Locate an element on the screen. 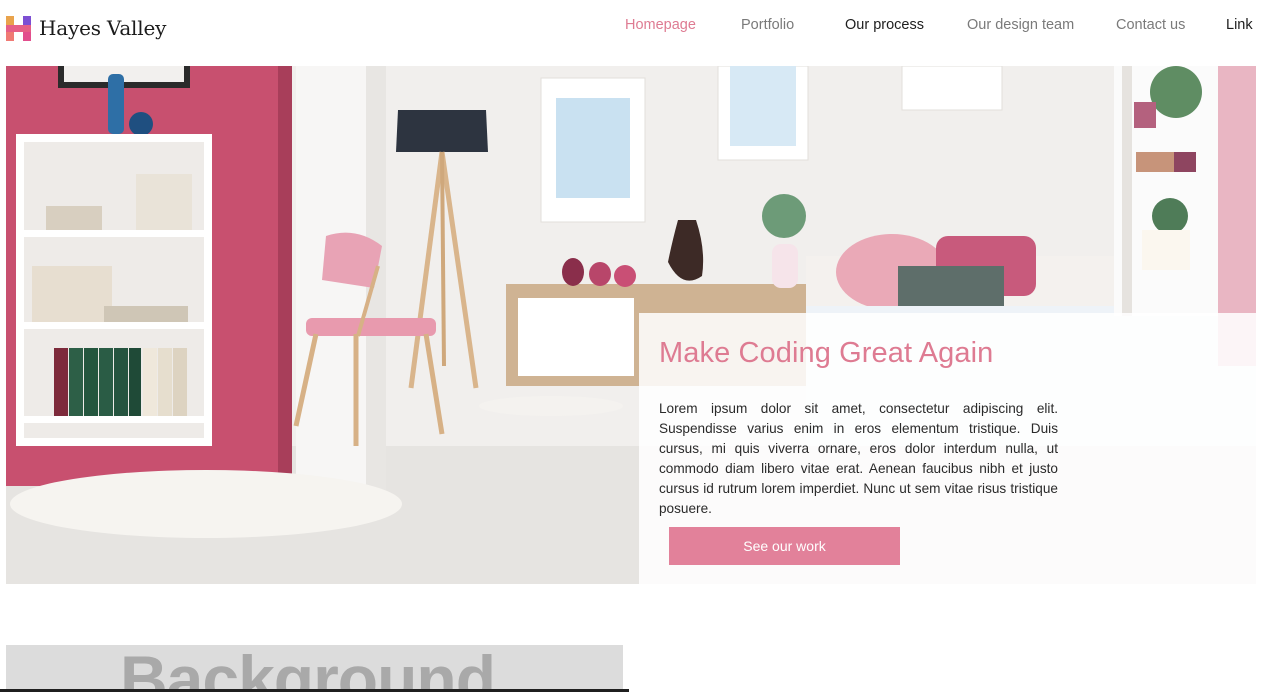  background-section-preview: Background is located at coordinates (314, 668).